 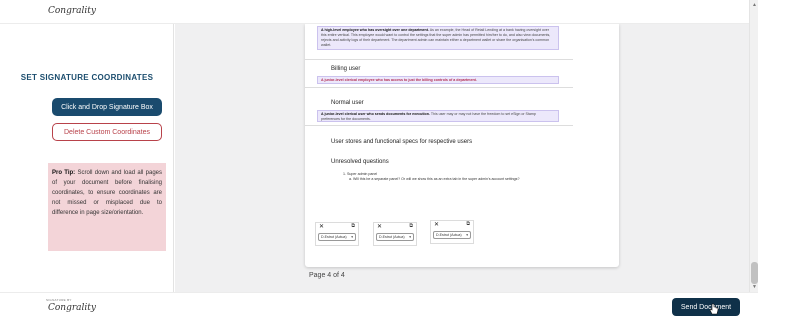 What do you see at coordinates (379, 306) in the screenshot?
I see `footer-bar: SIGNATURE BY Congrality Send Document` at bounding box center [379, 306].